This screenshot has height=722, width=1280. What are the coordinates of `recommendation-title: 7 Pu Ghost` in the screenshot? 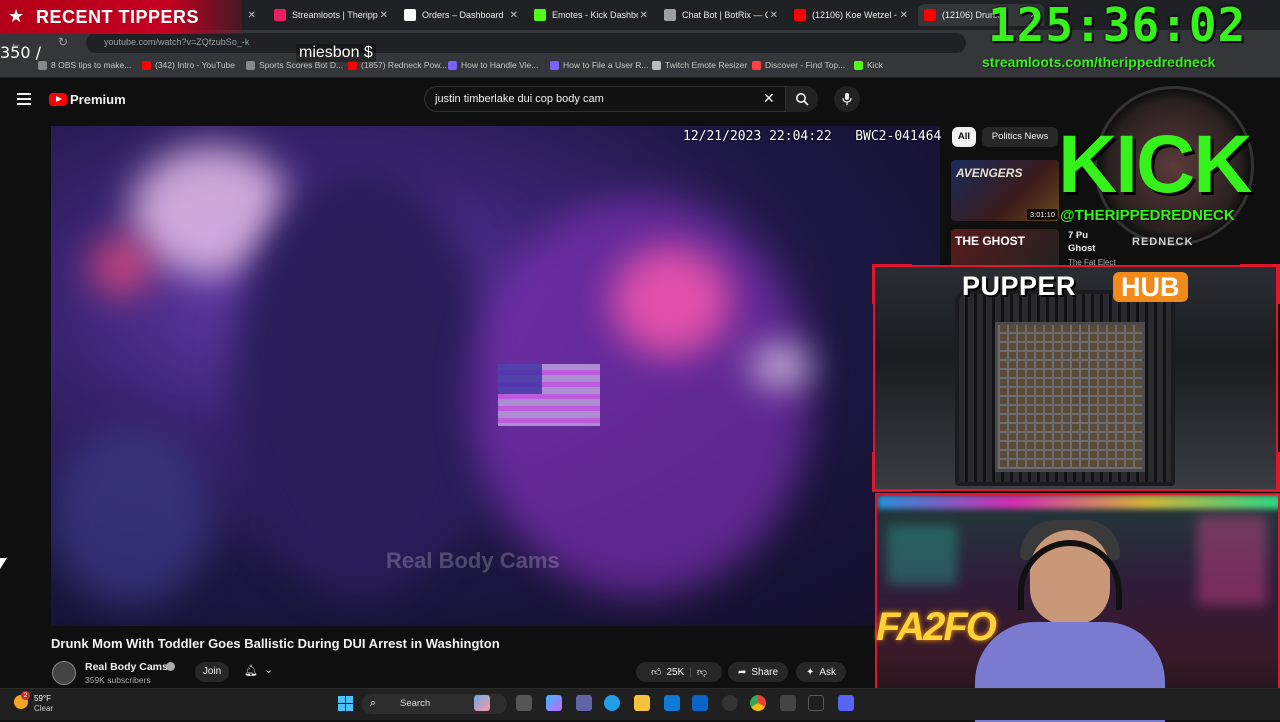 It's located at (1081, 242).